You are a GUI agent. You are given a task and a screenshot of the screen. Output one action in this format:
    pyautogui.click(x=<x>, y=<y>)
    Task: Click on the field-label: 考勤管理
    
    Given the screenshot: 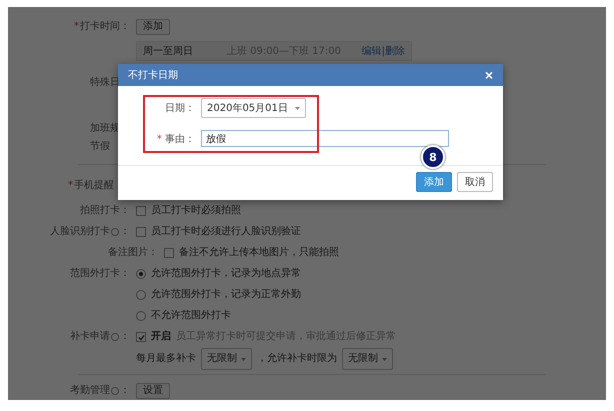 What is the action you would take?
    pyautogui.click(x=90, y=391)
    